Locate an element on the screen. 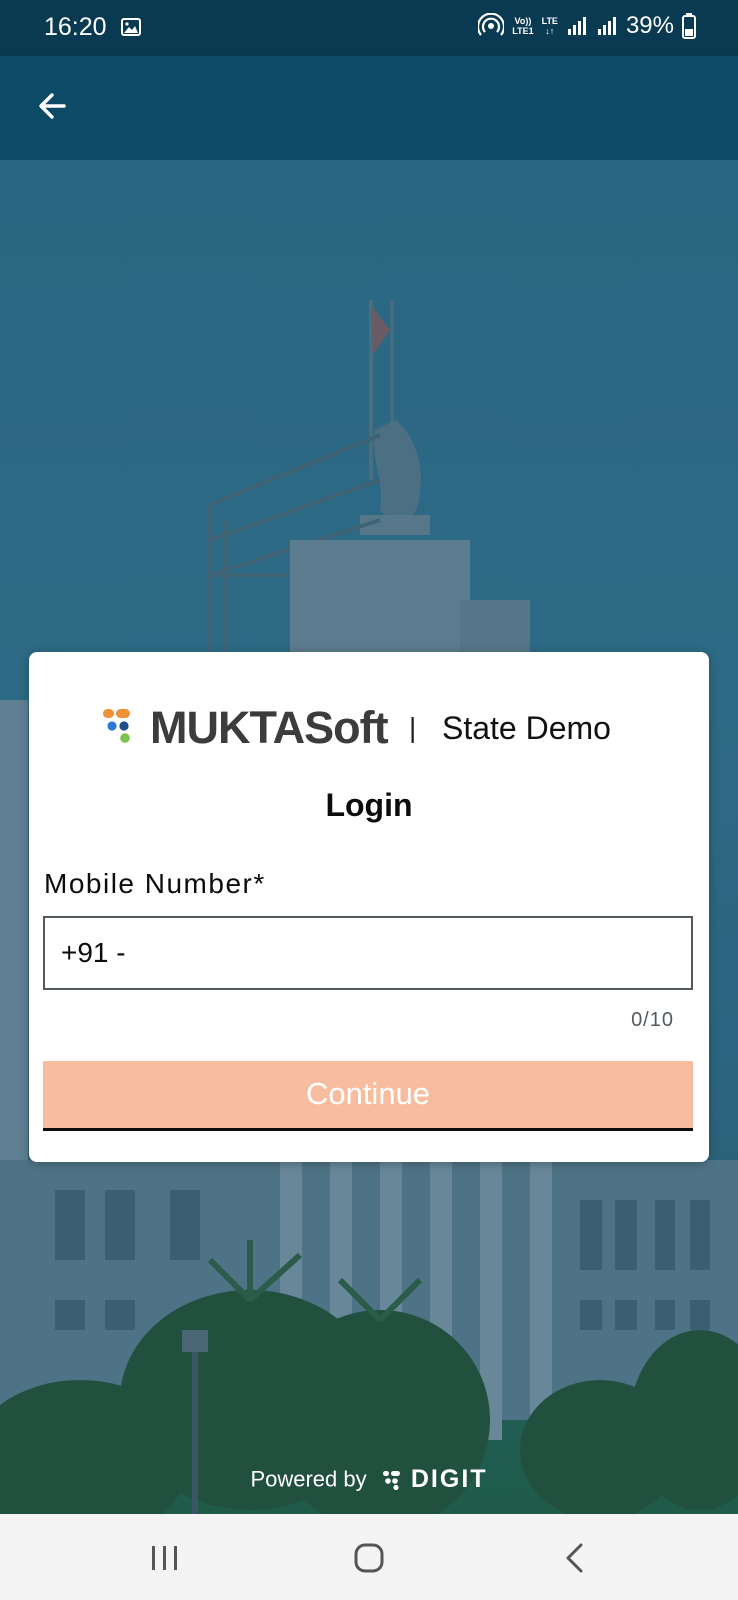 This screenshot has height=1600, width=738. powered-by-footer: Powered by DIGIT is located at coordinates (369, 1479).